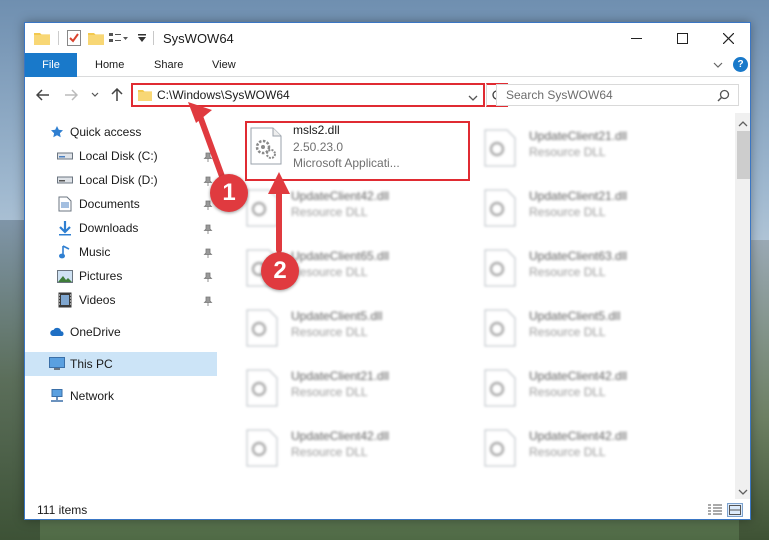 The image size is (769, 540). What do you see at coordinates (117, 95) in the screenshot?
I see `up-icon` at bounding box center [117, 95].